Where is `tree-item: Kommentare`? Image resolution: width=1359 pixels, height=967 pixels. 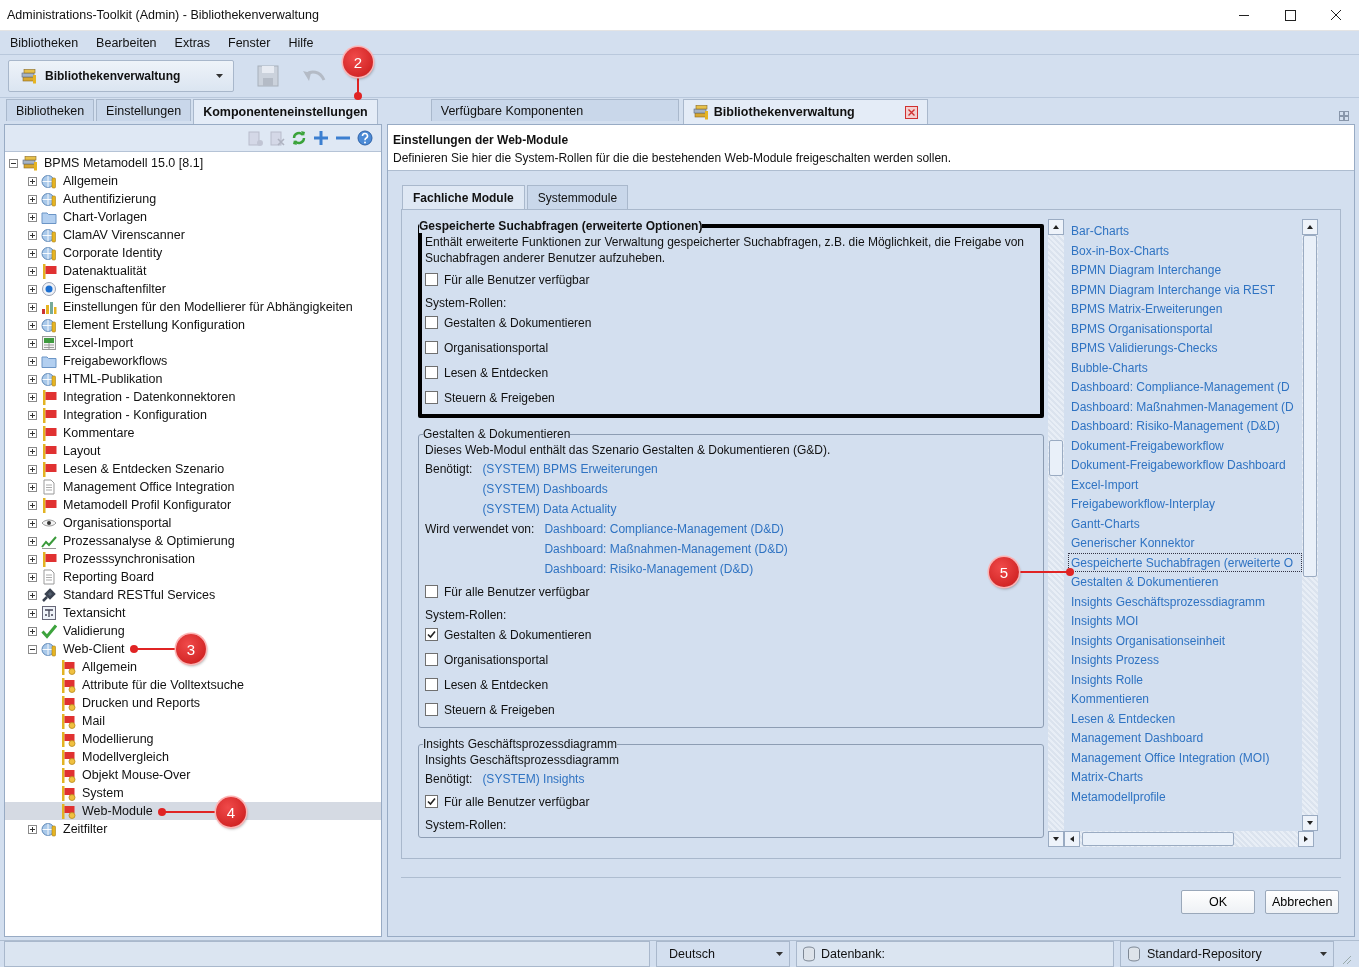
tree-item: Kommentare is located at coordinates (70, 433).